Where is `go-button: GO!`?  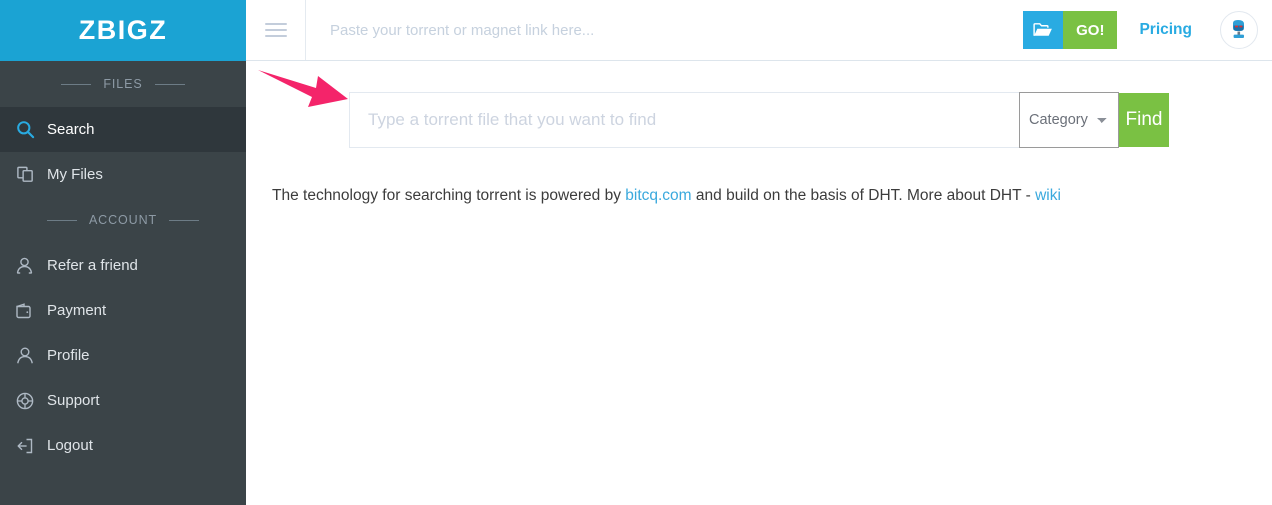
go-button: GO! is located at coordinates (1090, 30).